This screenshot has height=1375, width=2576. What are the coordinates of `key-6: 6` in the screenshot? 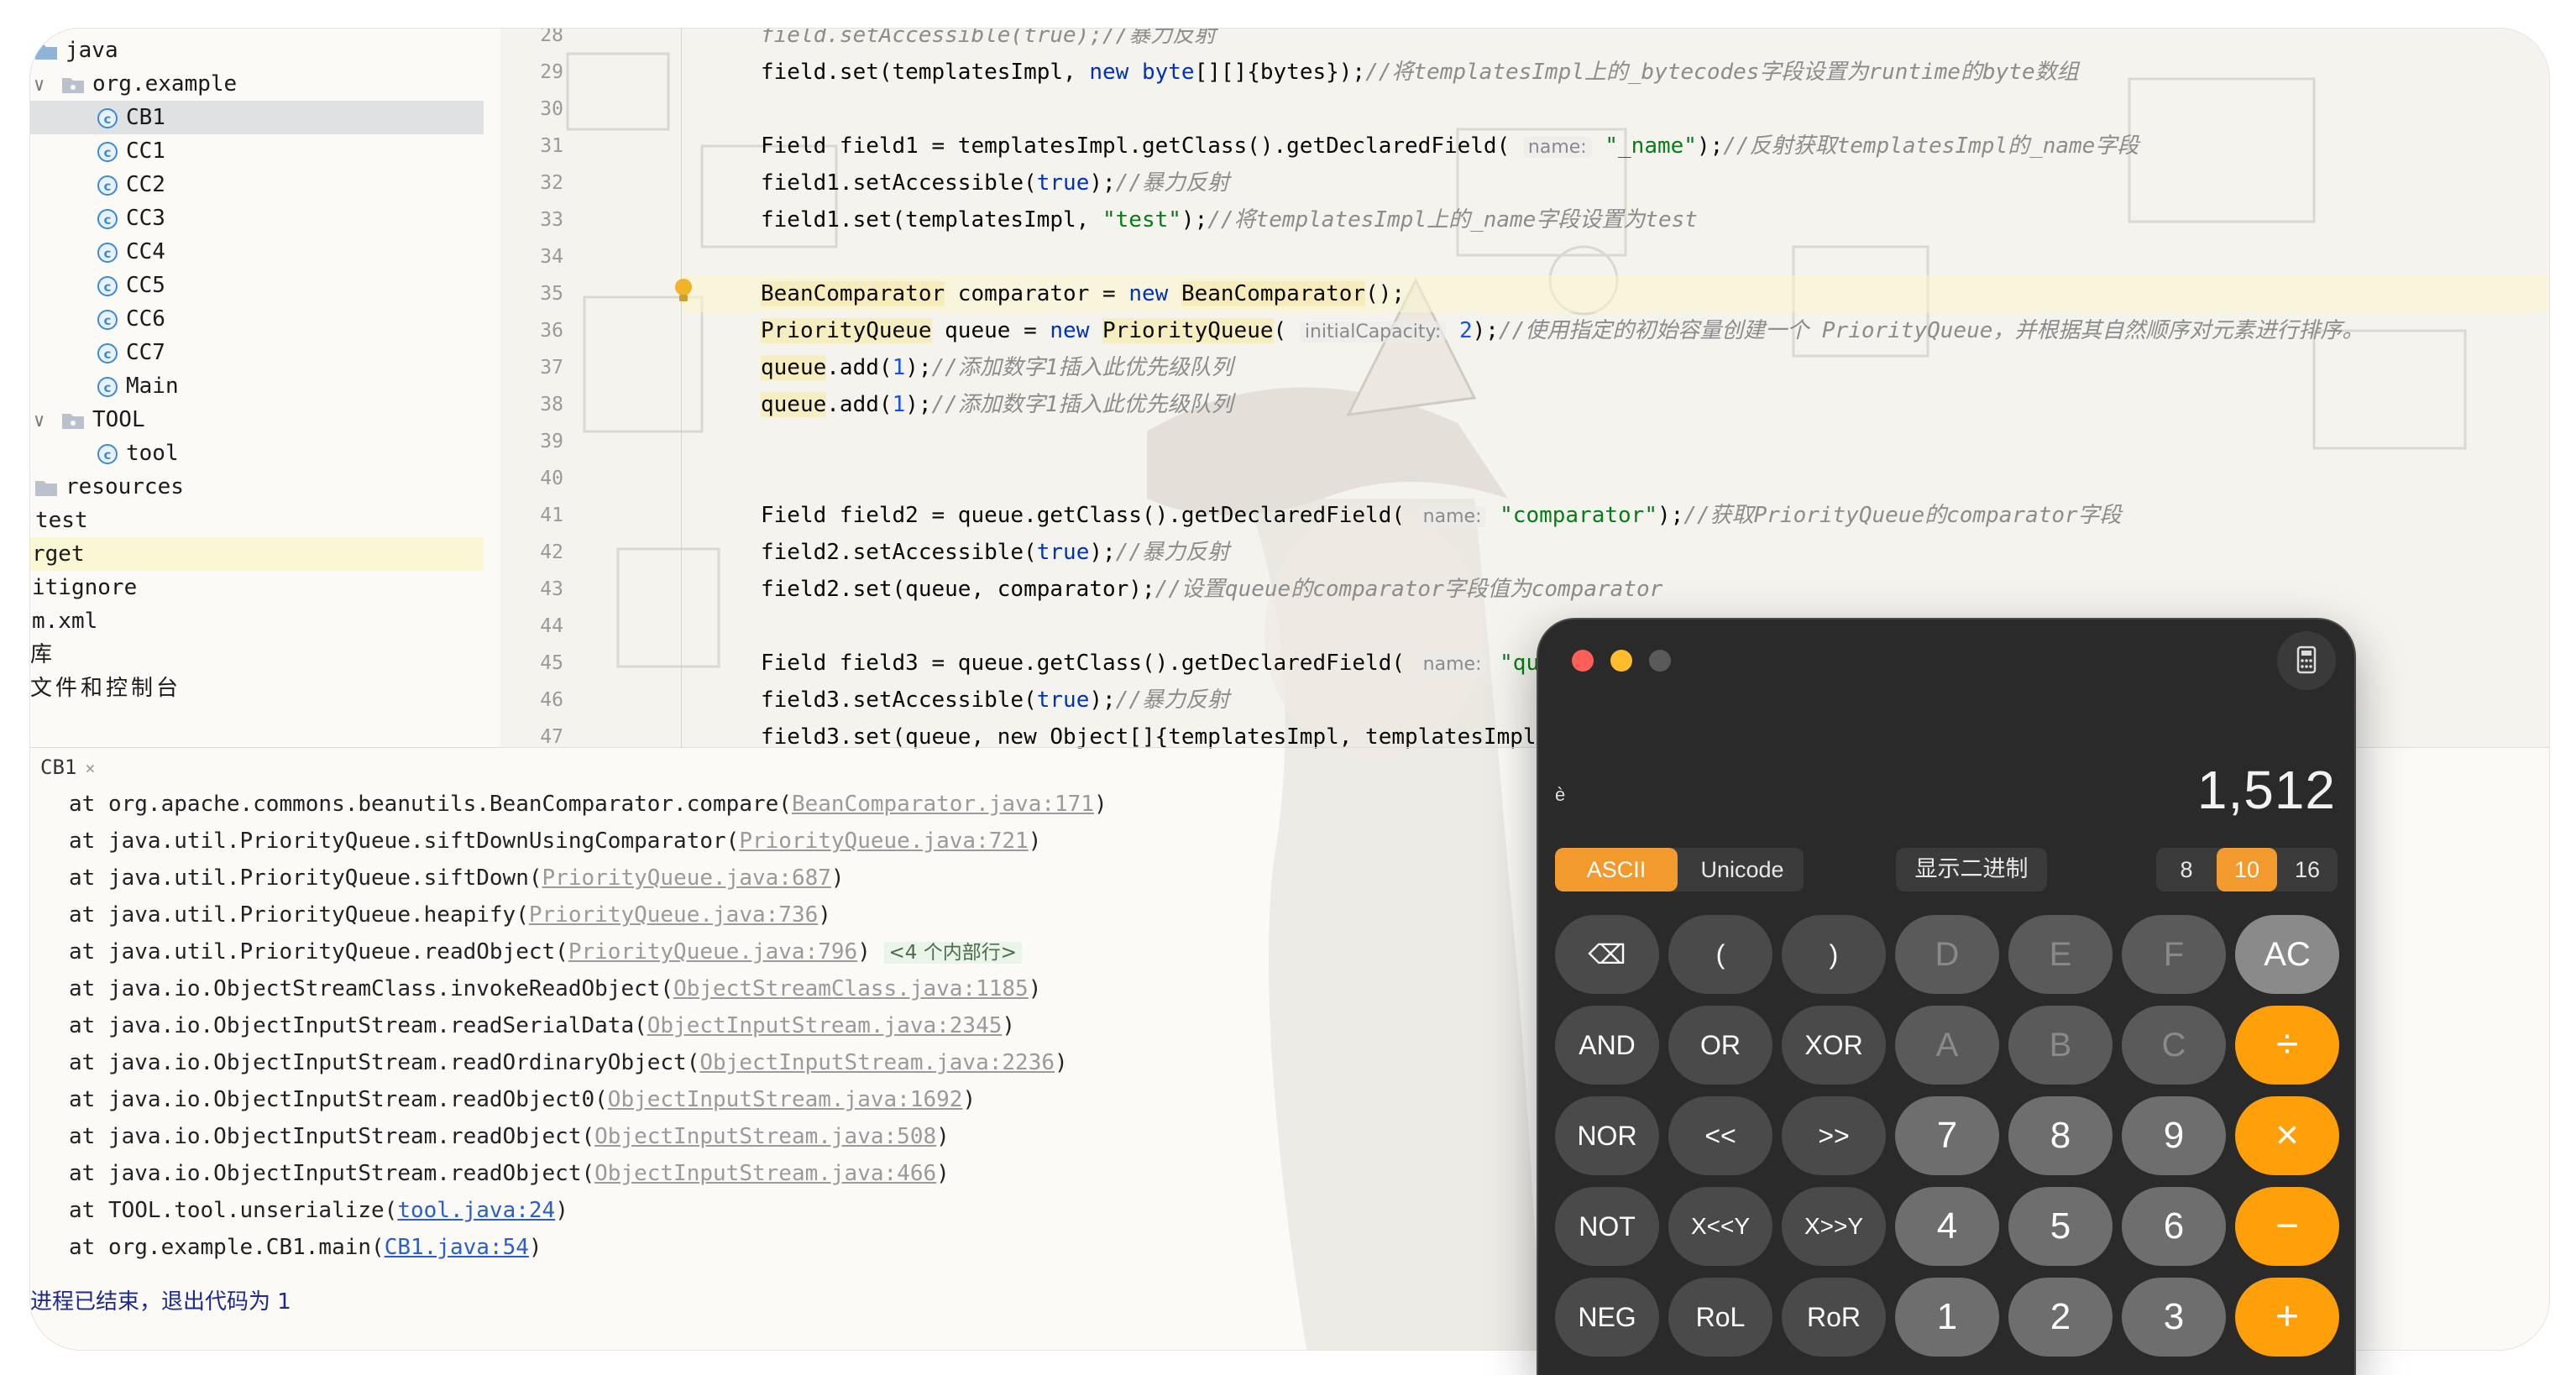 It's located at (2174, 1226).